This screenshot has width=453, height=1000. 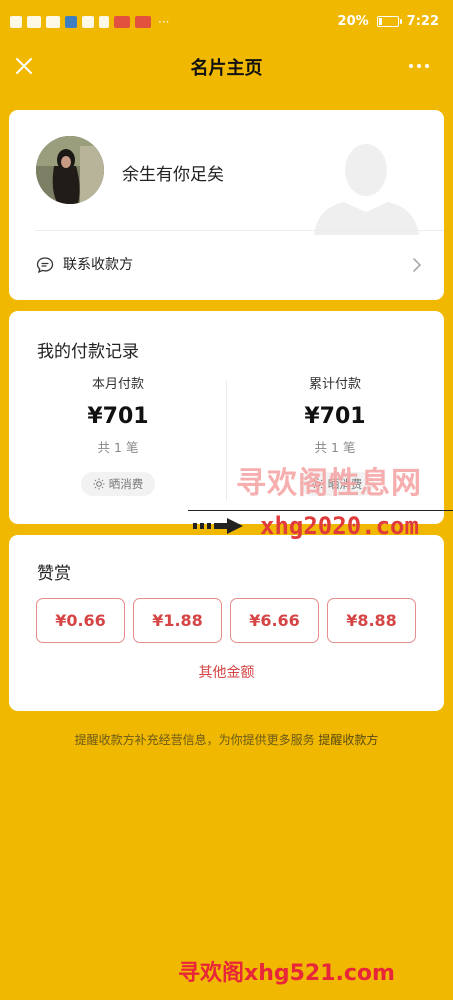 I want to click on total-label: 累计付款, so click(x=334, y=384).